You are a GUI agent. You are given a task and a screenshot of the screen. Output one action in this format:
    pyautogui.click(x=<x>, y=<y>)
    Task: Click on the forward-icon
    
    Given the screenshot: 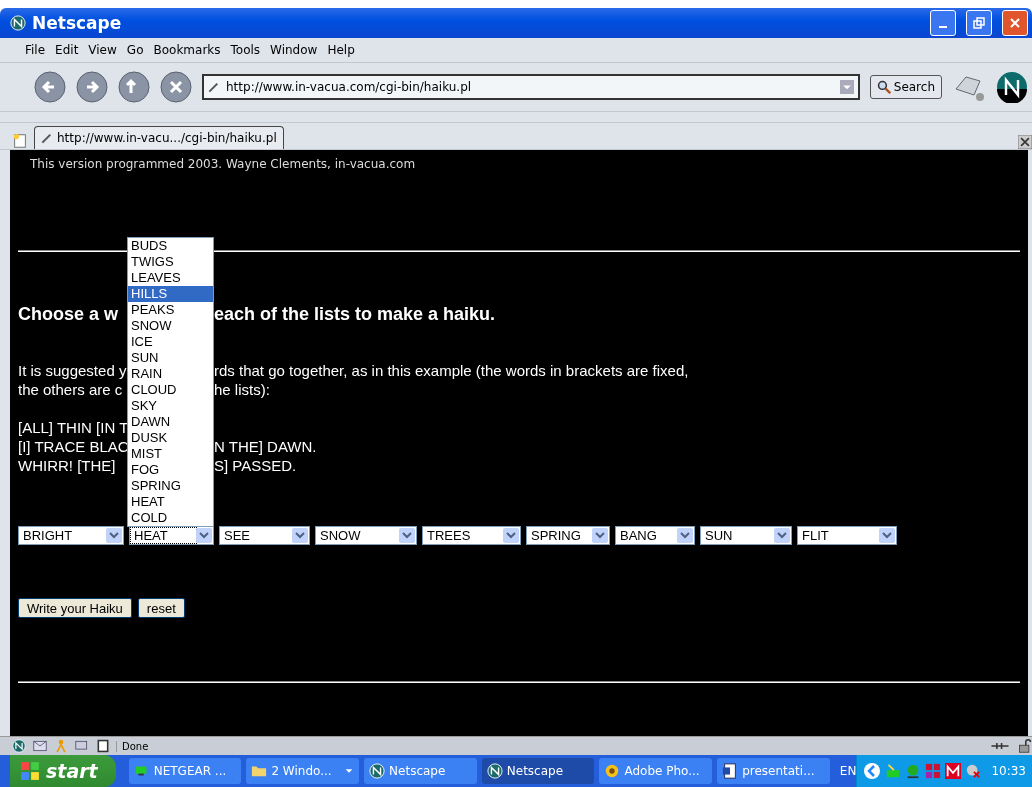 What is the action you would take?
    pyautogui.click(x=92, y=87)
    